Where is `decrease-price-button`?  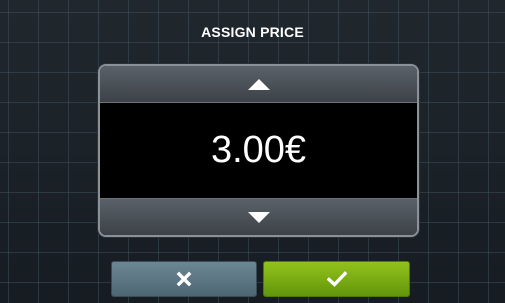
decrease-price-button is located at coordinates (258, 216).